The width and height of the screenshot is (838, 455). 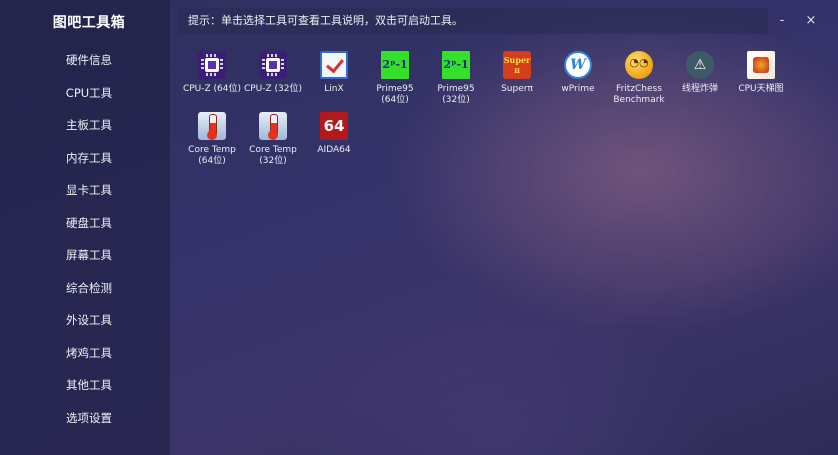 I want to click on close-button: ×, so click(x=811, y=21).